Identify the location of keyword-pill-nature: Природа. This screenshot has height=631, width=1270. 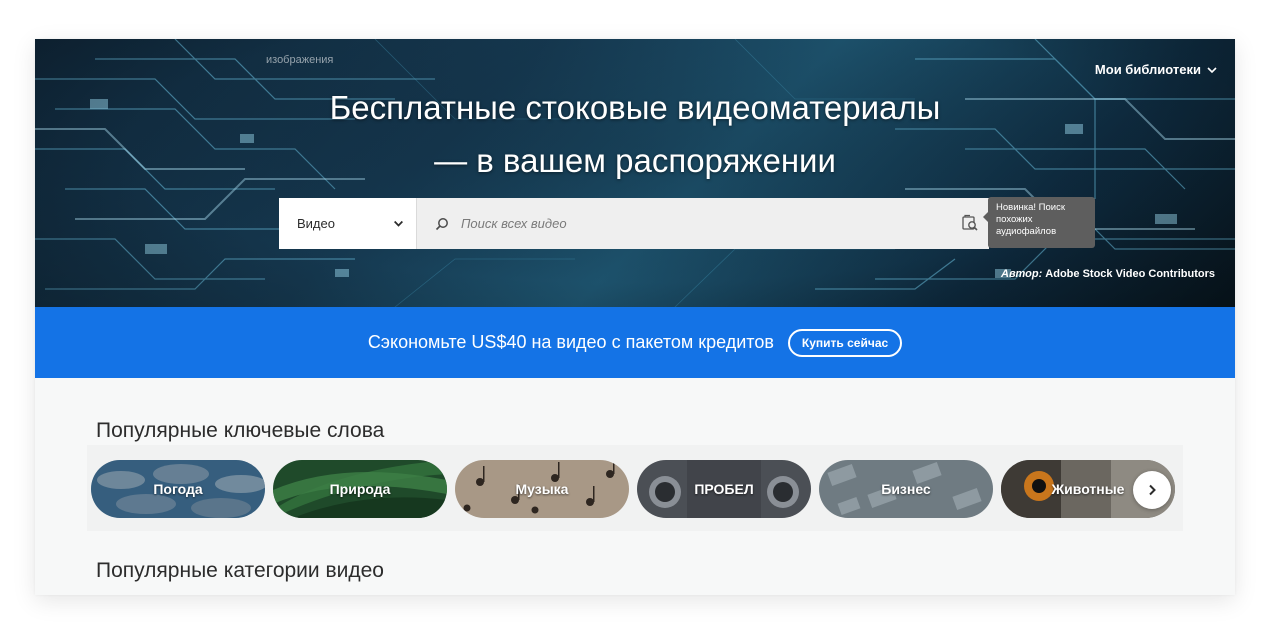
(360, 489).